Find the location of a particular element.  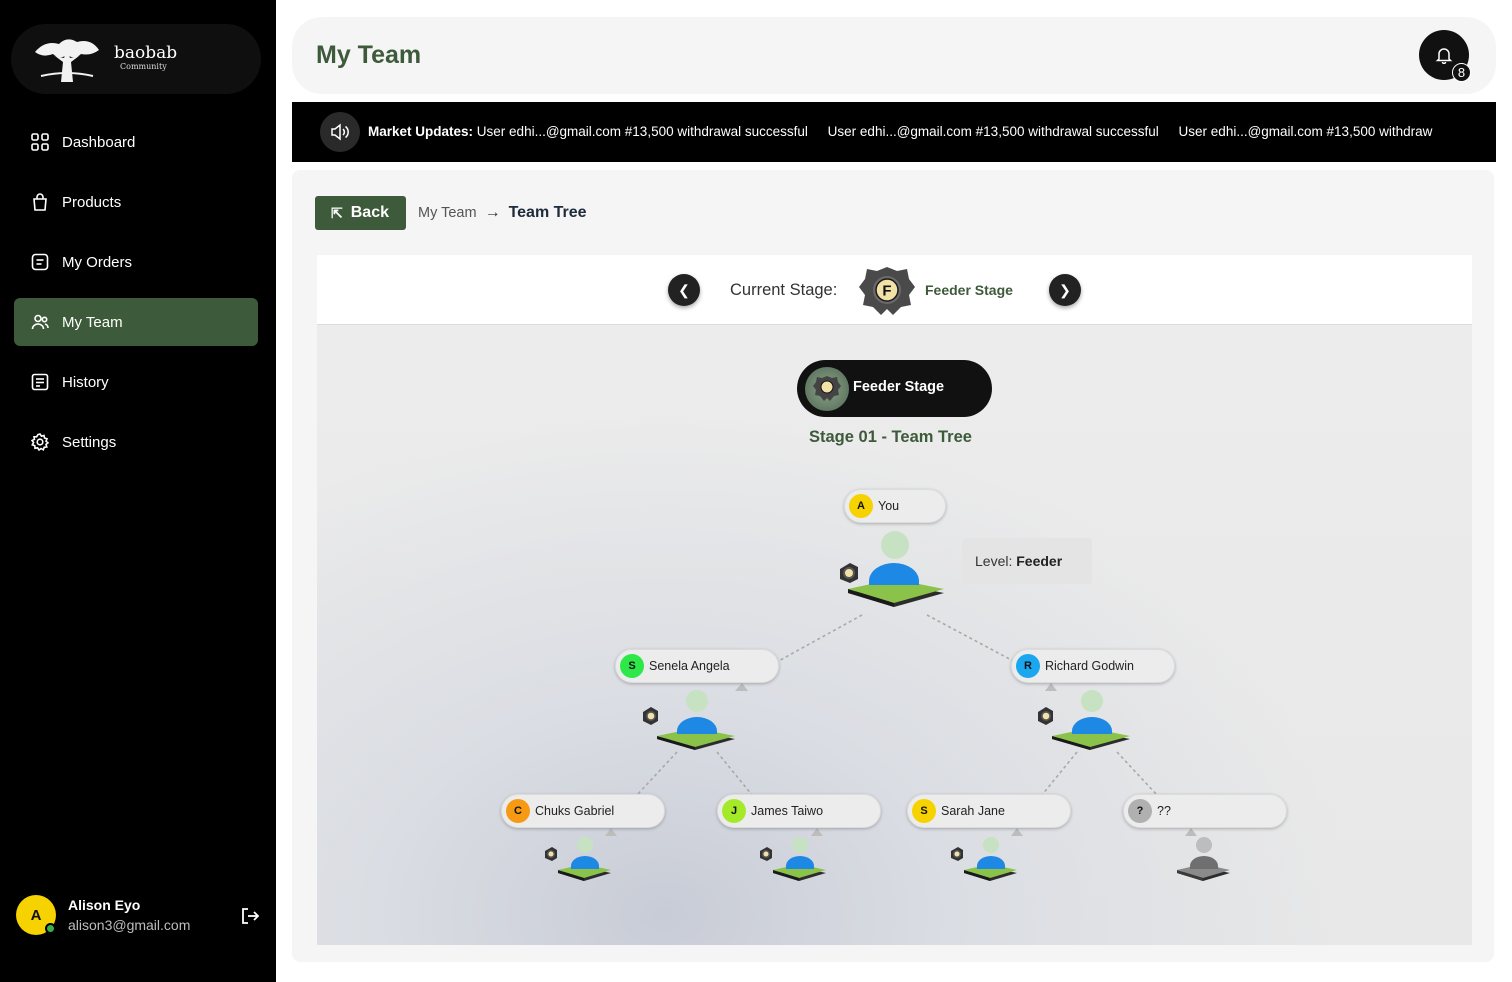

gear-icon is located at coordinates (40, 442).